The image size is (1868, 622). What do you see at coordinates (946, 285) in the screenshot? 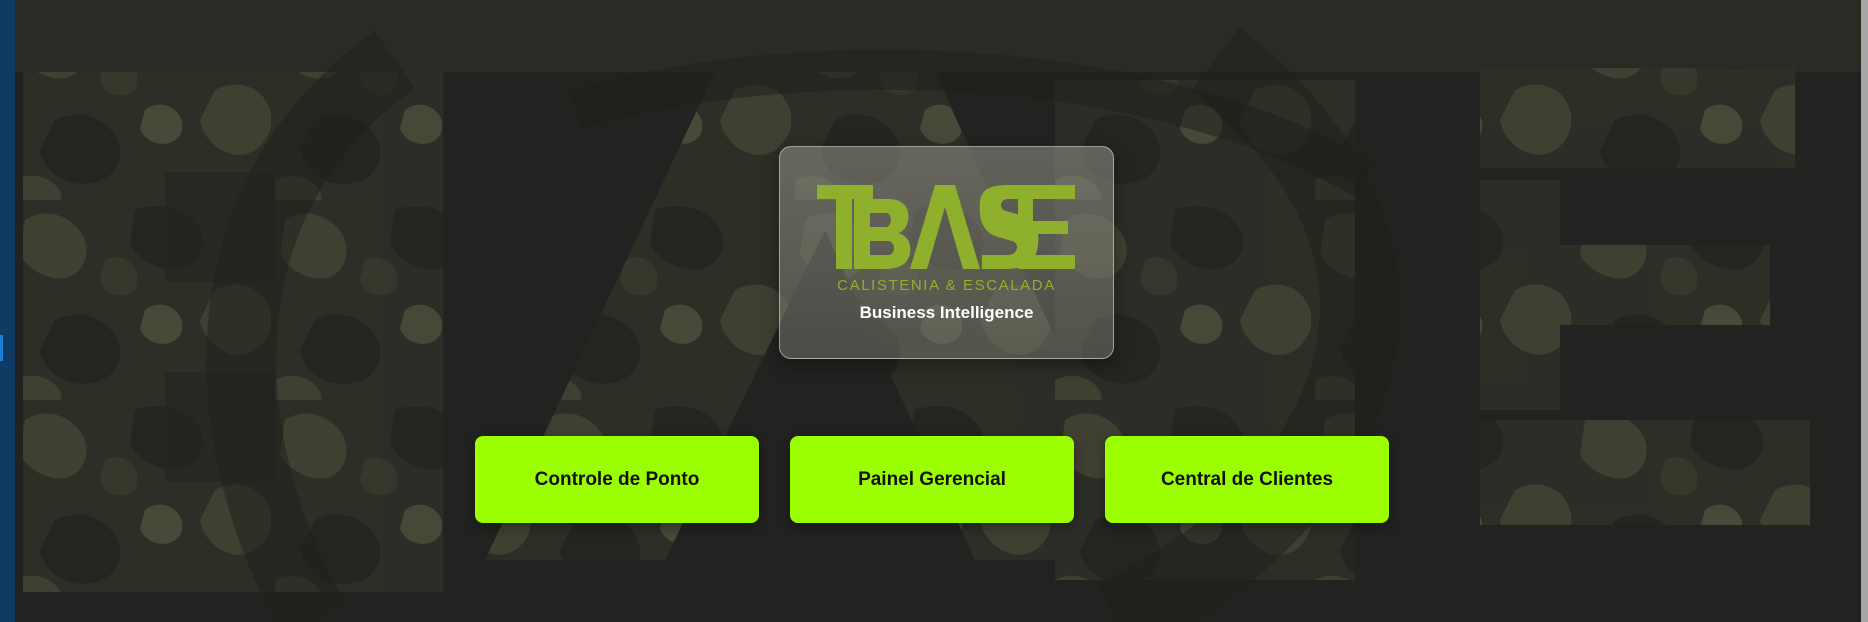
I see `logo-subtitle: CALISTENIA & ESCALADA` at bounding box center [946, 285].